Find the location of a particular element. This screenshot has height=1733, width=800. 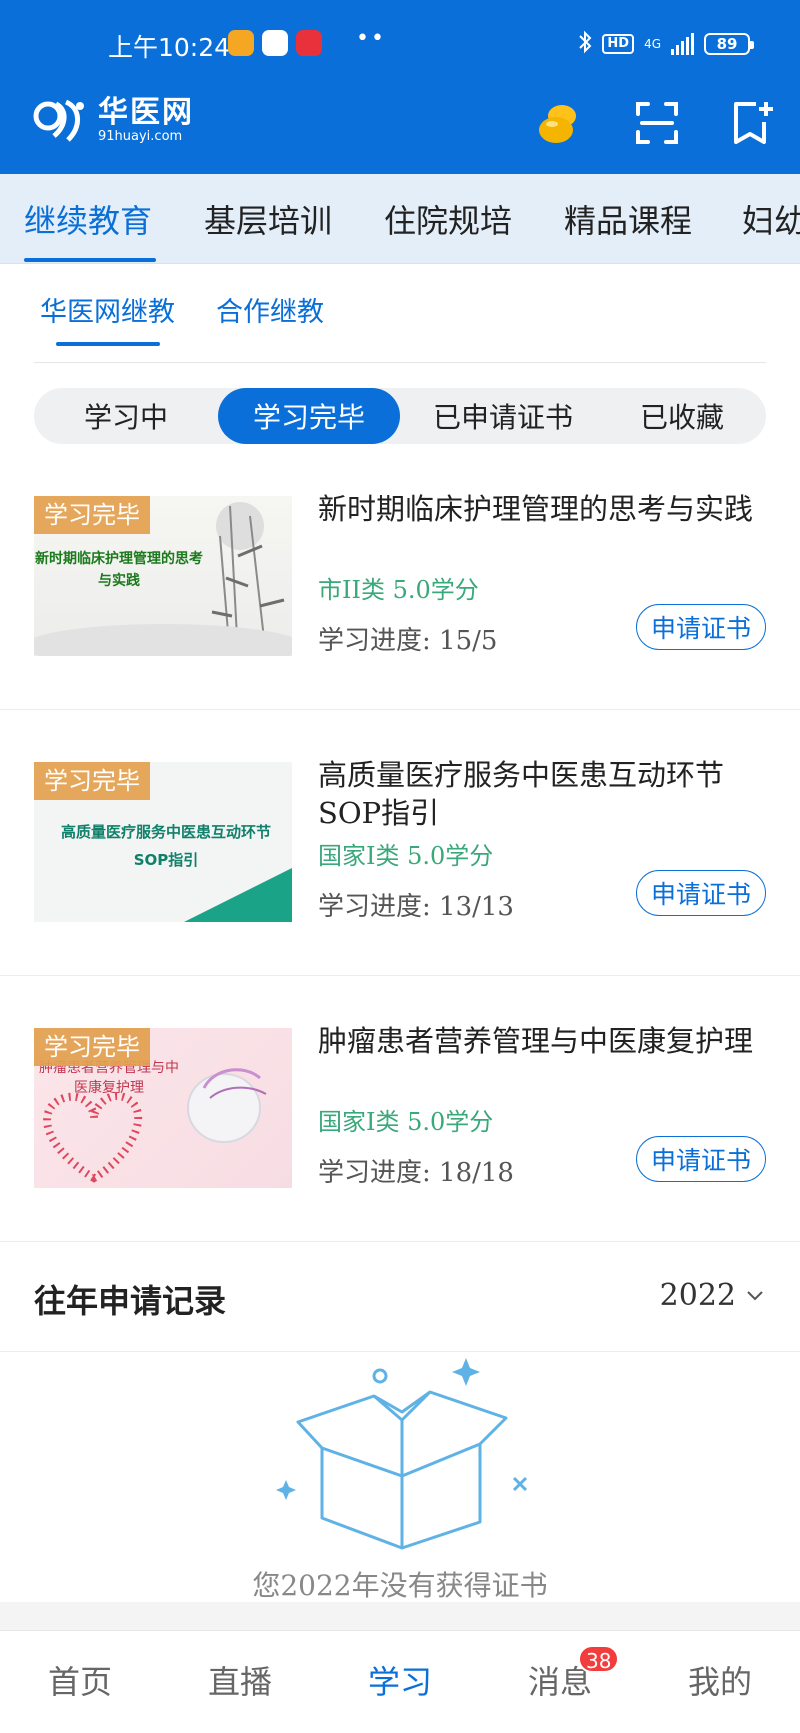

scan-icon is located at coordinates (657, 123).